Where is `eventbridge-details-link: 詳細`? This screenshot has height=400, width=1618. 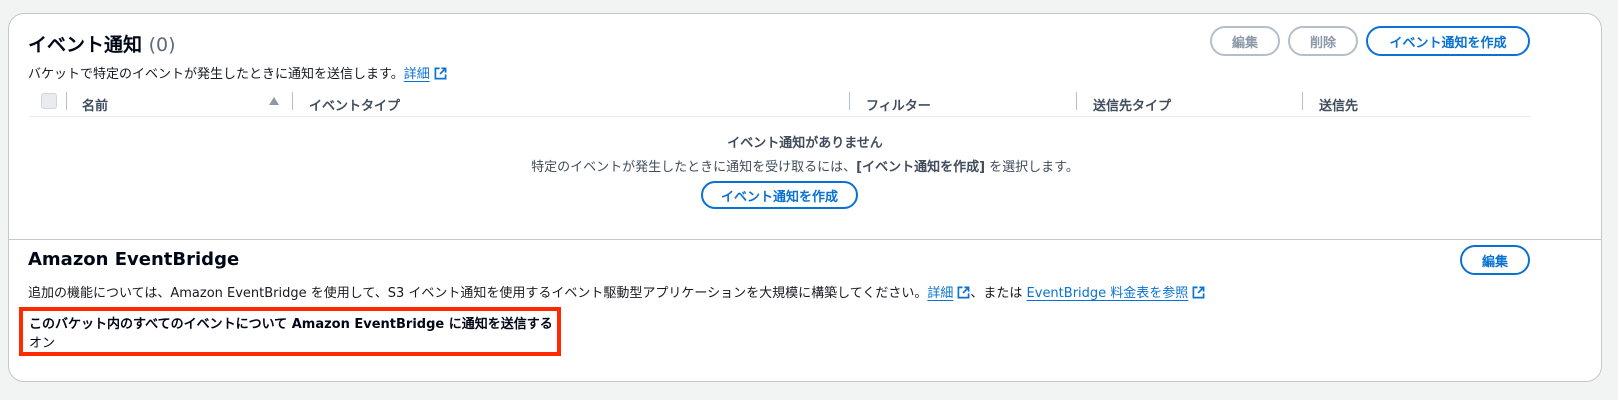 eventbridge-details-link: 詳細 is located at coordinates (940, 293).